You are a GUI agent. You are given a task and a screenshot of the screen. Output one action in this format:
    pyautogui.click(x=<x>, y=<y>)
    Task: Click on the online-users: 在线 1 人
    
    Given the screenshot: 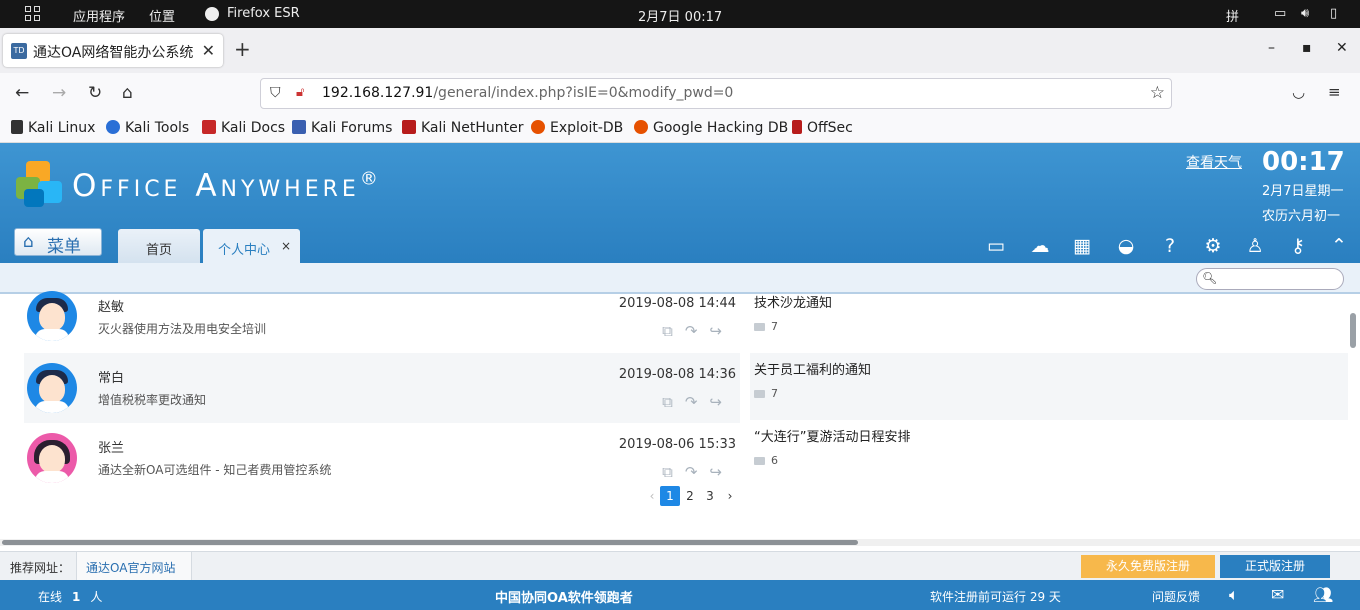 What is the action you would take?
    pyautogui.click(x=70, y=596)
    